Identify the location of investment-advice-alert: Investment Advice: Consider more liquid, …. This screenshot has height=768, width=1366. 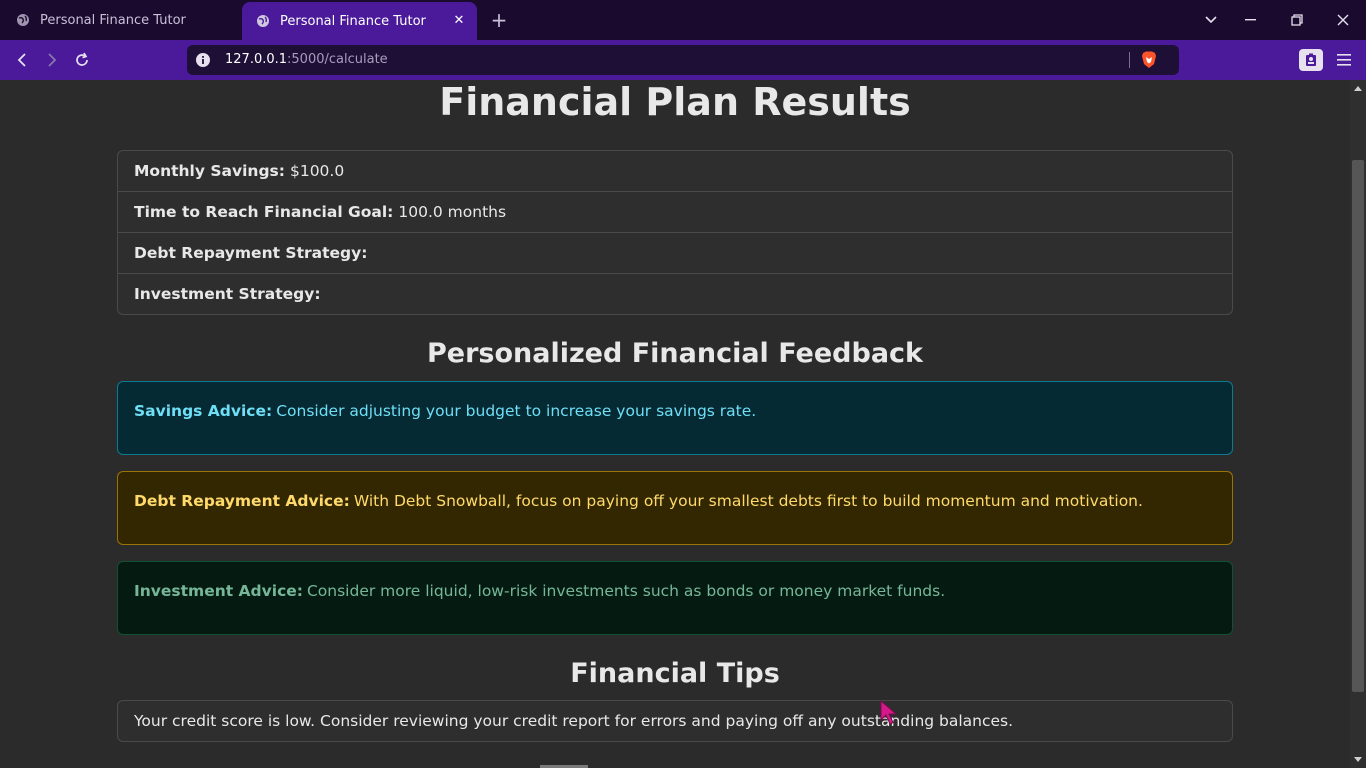
(675, 598).